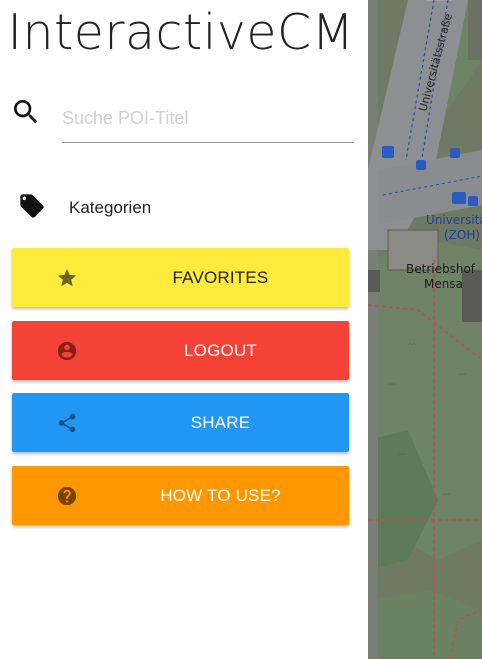 The height and width of the screenshot is (659, 482). What do you see at coordinates (220, 350) in the screenshot?
I see `logout-label: LOGOUT` at bounding box center [220, 350].